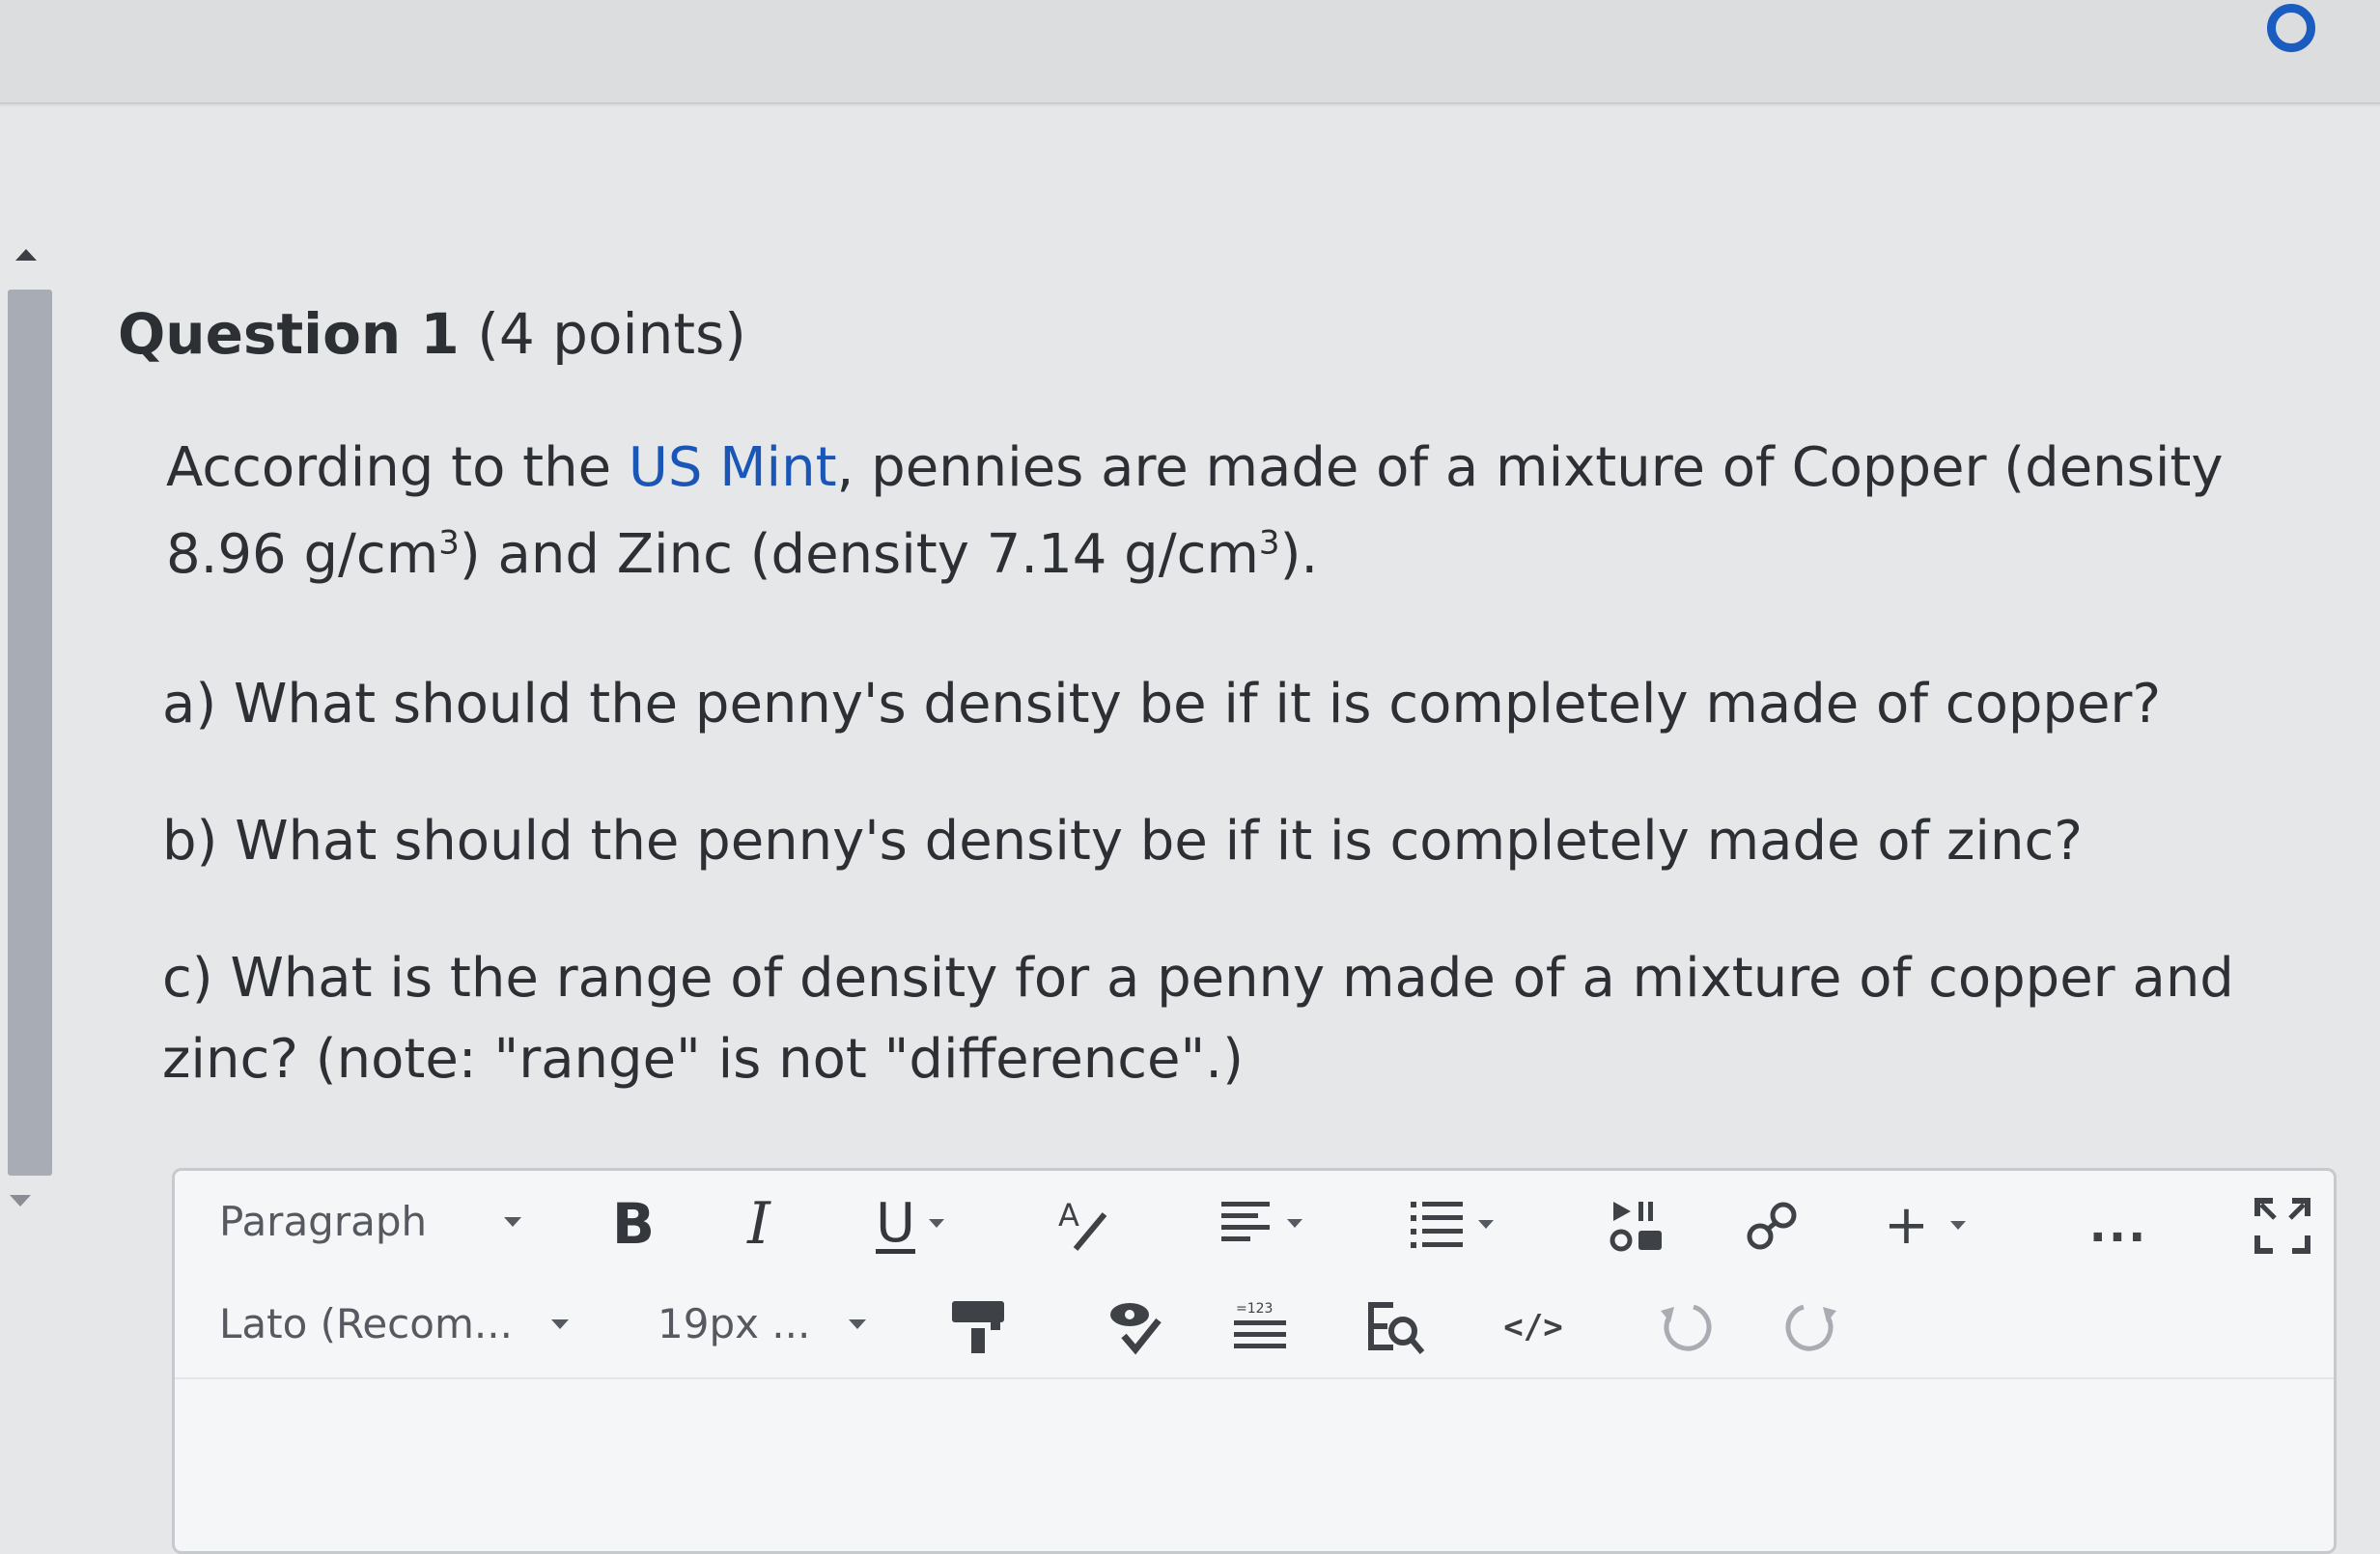 This screenshot has height=1554, width=2380. Describe the element at coordinates (1685, 1327) in the screenshot. I see `undo-icon` at that location.